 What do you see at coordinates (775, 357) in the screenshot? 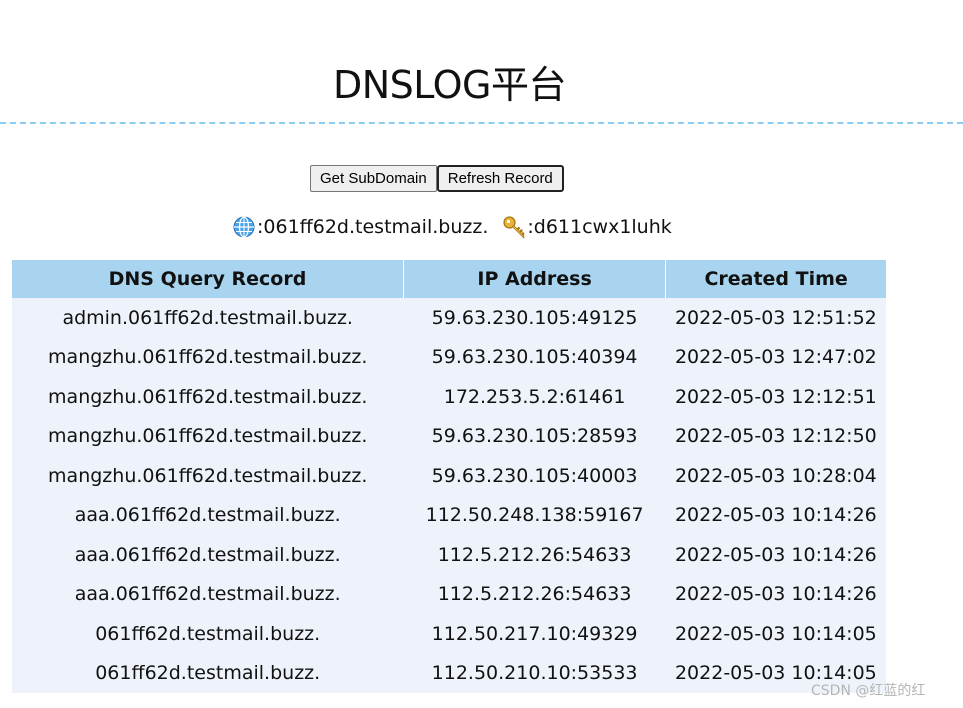
I see `created-time-cell: 2022-05-03 12:47:02` at bounding box center [775, 357].